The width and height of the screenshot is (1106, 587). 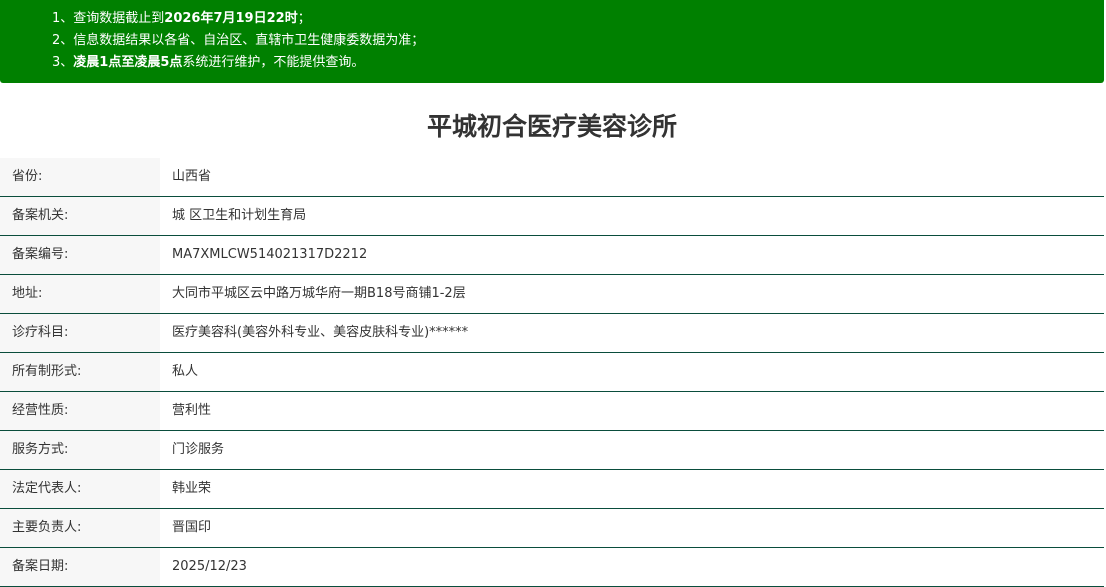 I want to click on info-value: 医疗美容科(美容外科专业、美容皮肤科专业)******, so click(x=320, y=332).